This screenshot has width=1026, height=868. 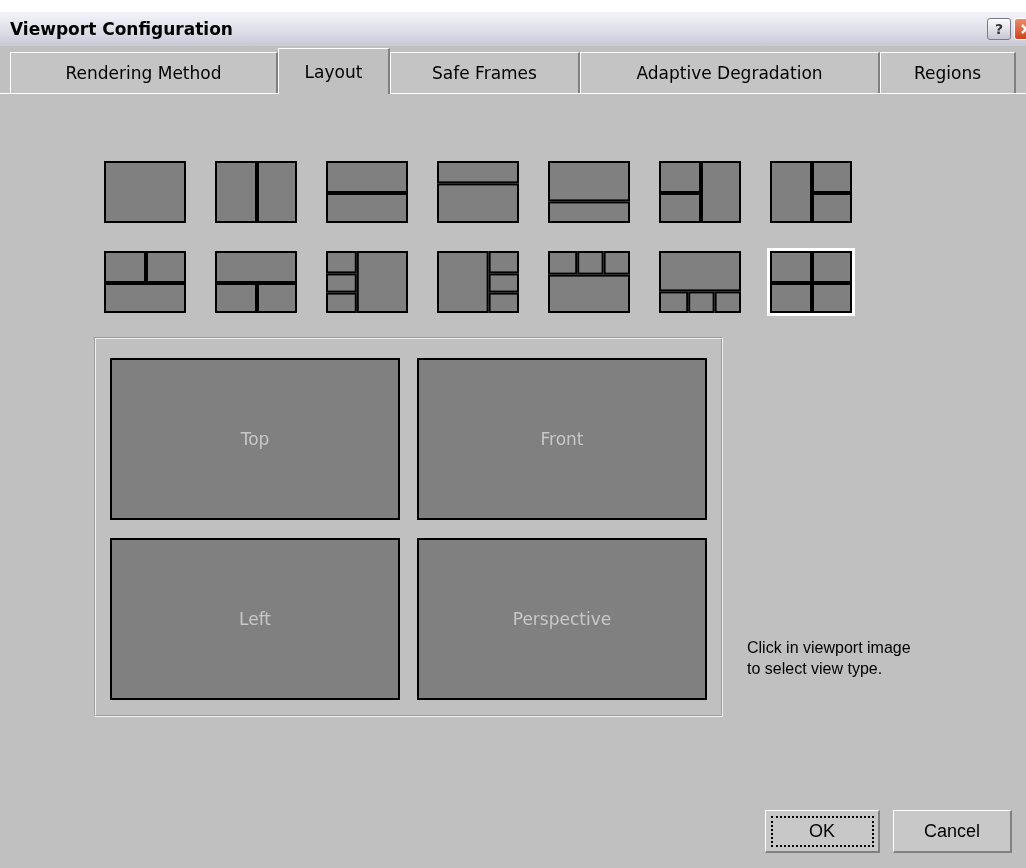 What do you see at coordinates (999, 29) in the screenshot?
I see `help-button: ?` at bounding box center [999, 29].